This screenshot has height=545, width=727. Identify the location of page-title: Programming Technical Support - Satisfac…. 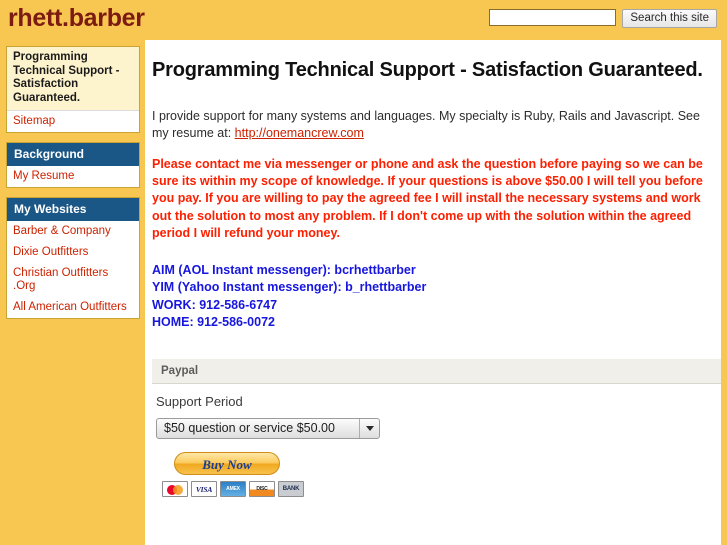
(427, 70).